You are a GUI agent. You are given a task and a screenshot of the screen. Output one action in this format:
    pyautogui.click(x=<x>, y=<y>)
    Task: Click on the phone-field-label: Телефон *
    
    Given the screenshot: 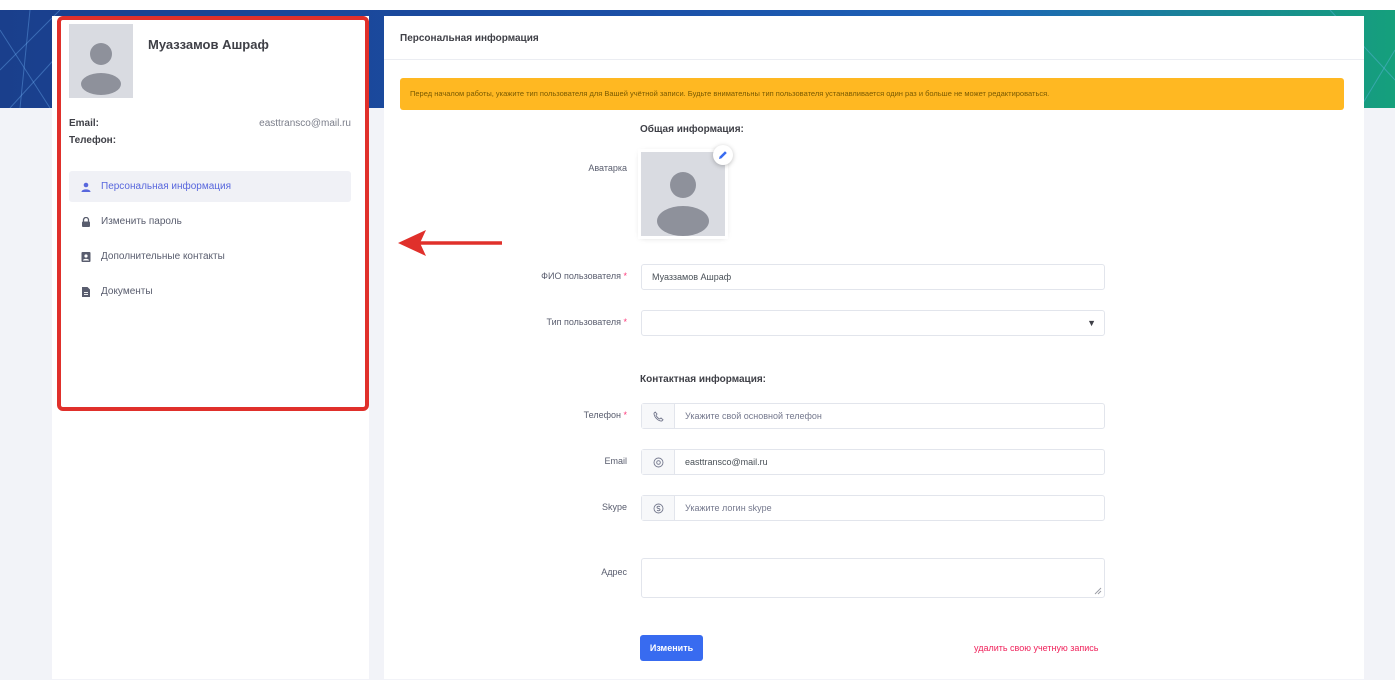 What is the action you would take?
    pyautogui.click(x=605, y=415)
    